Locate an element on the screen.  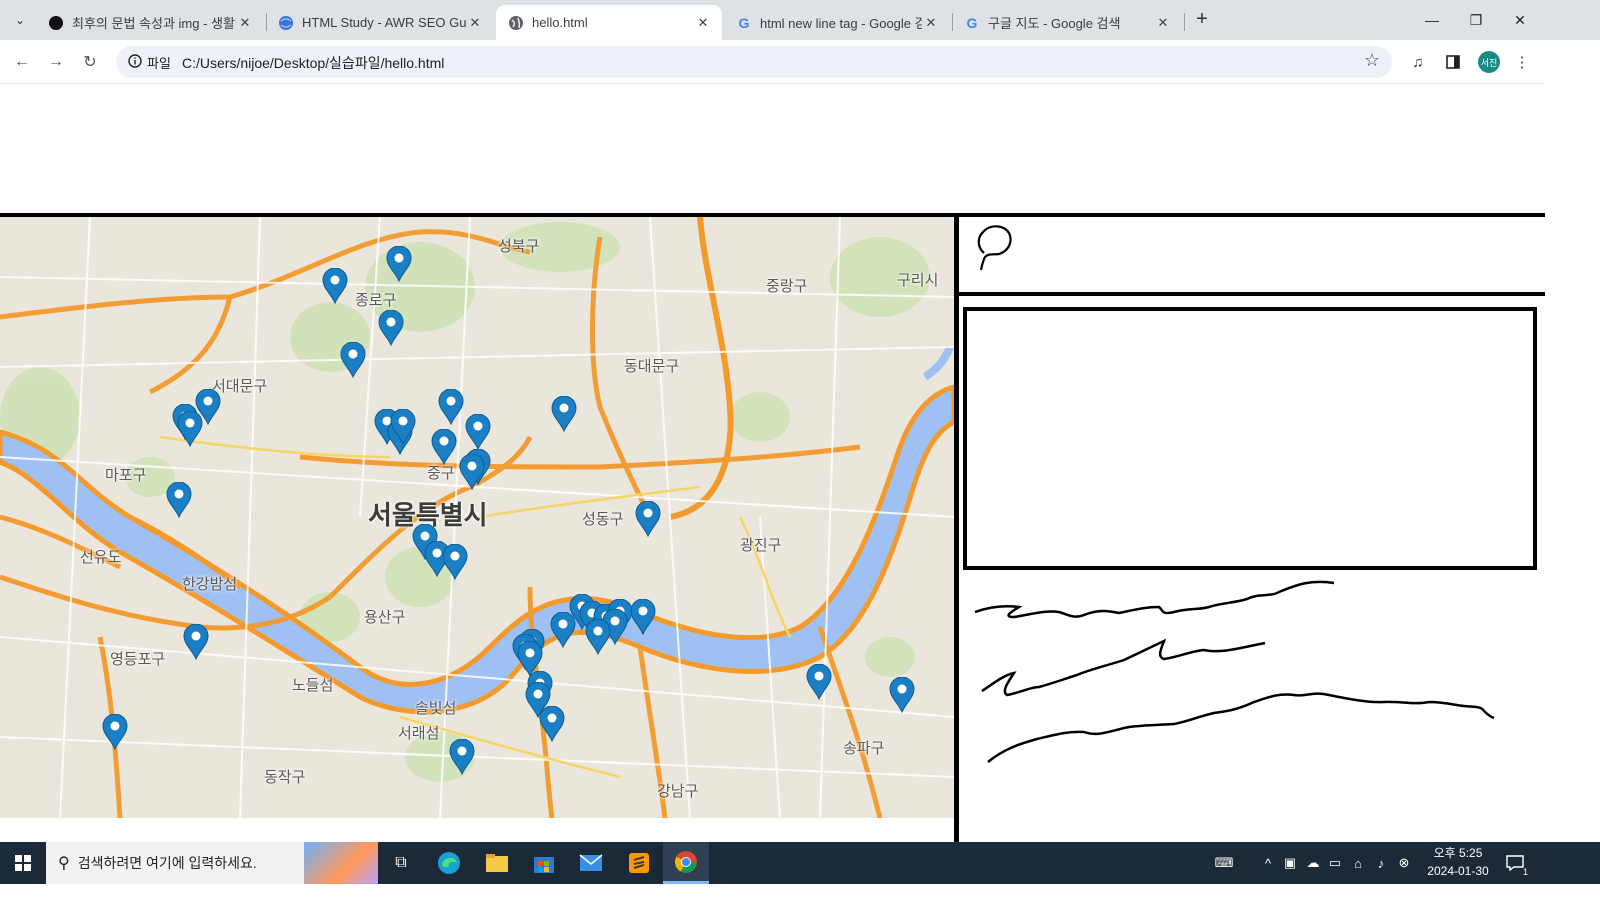
tab-search-button: ⌄ is located at coordinates (20, 20).